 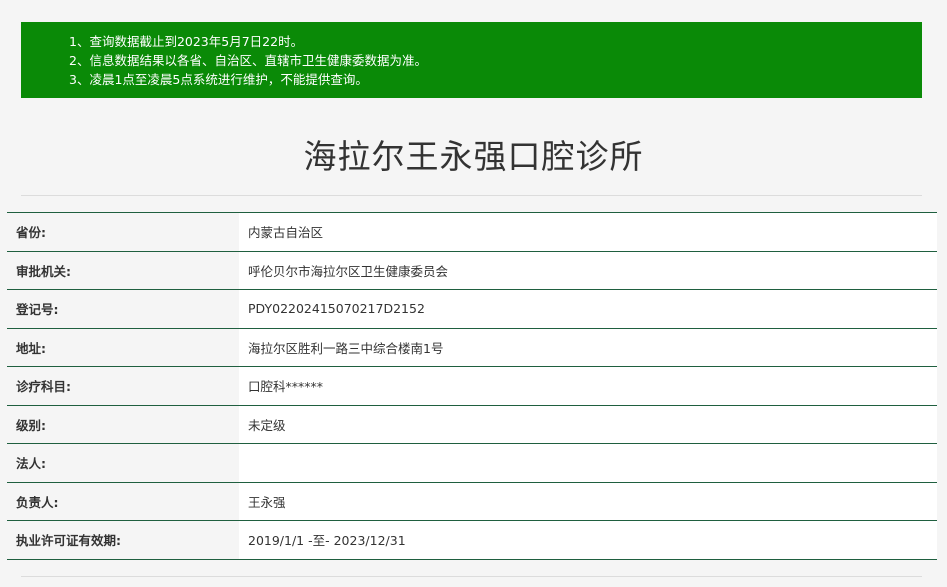 I want to click on notice-line-1: 1、查询数据截止到2023年5月7日22时。, so click(x=186, y=41).